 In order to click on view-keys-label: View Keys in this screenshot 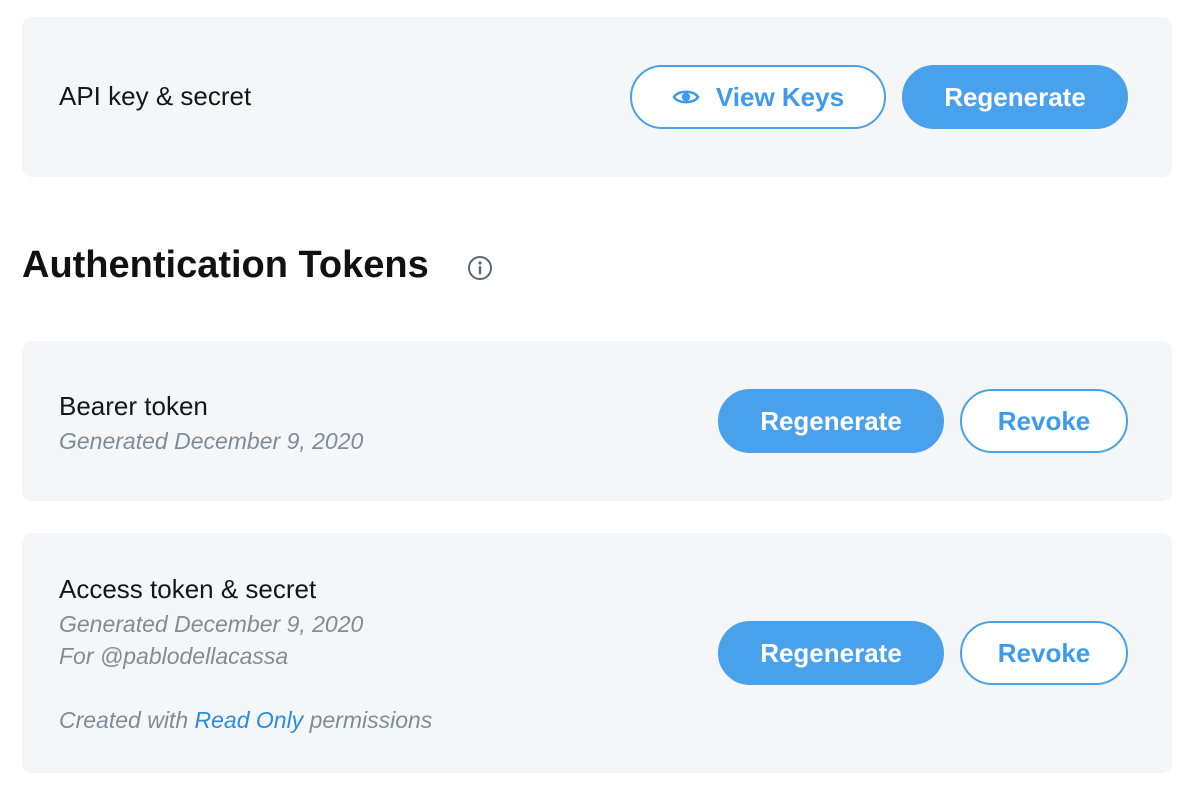, I will do `click(780, 96)`.